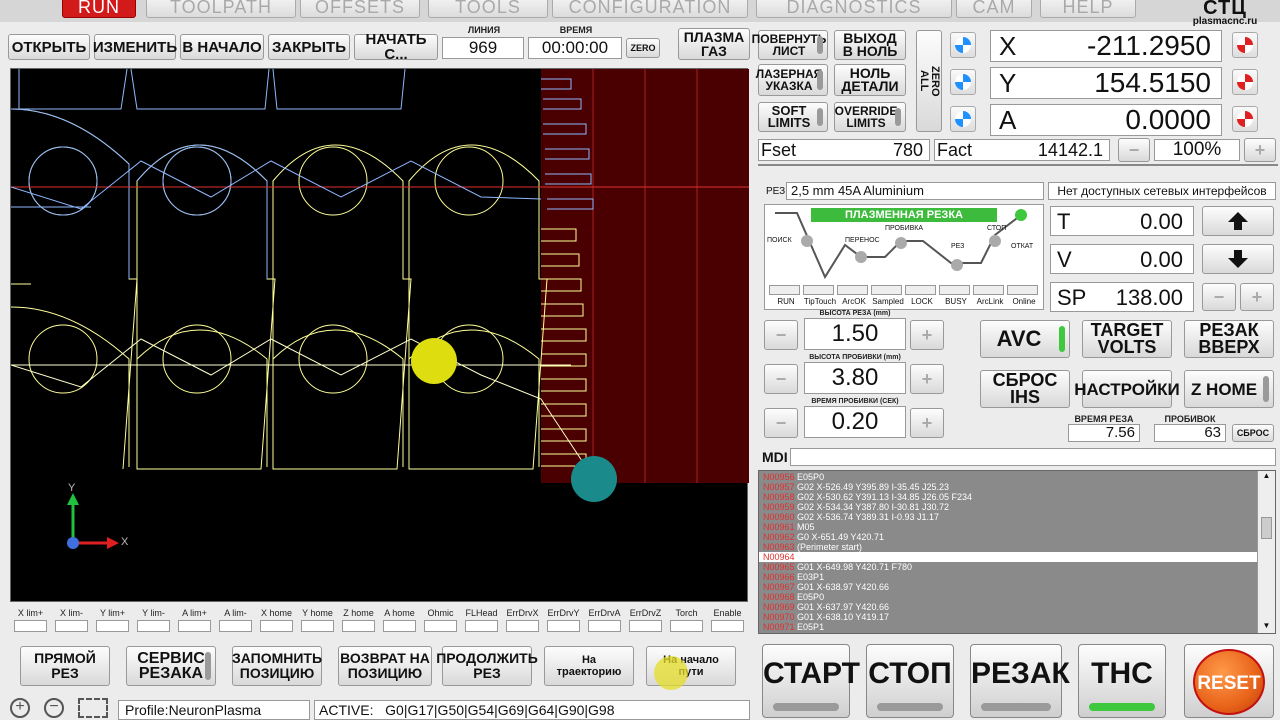  Describe the element at coordinates (1025, 389) in the screenshot. I see `ihs-reset-button: СБРОС IHS` at that location.